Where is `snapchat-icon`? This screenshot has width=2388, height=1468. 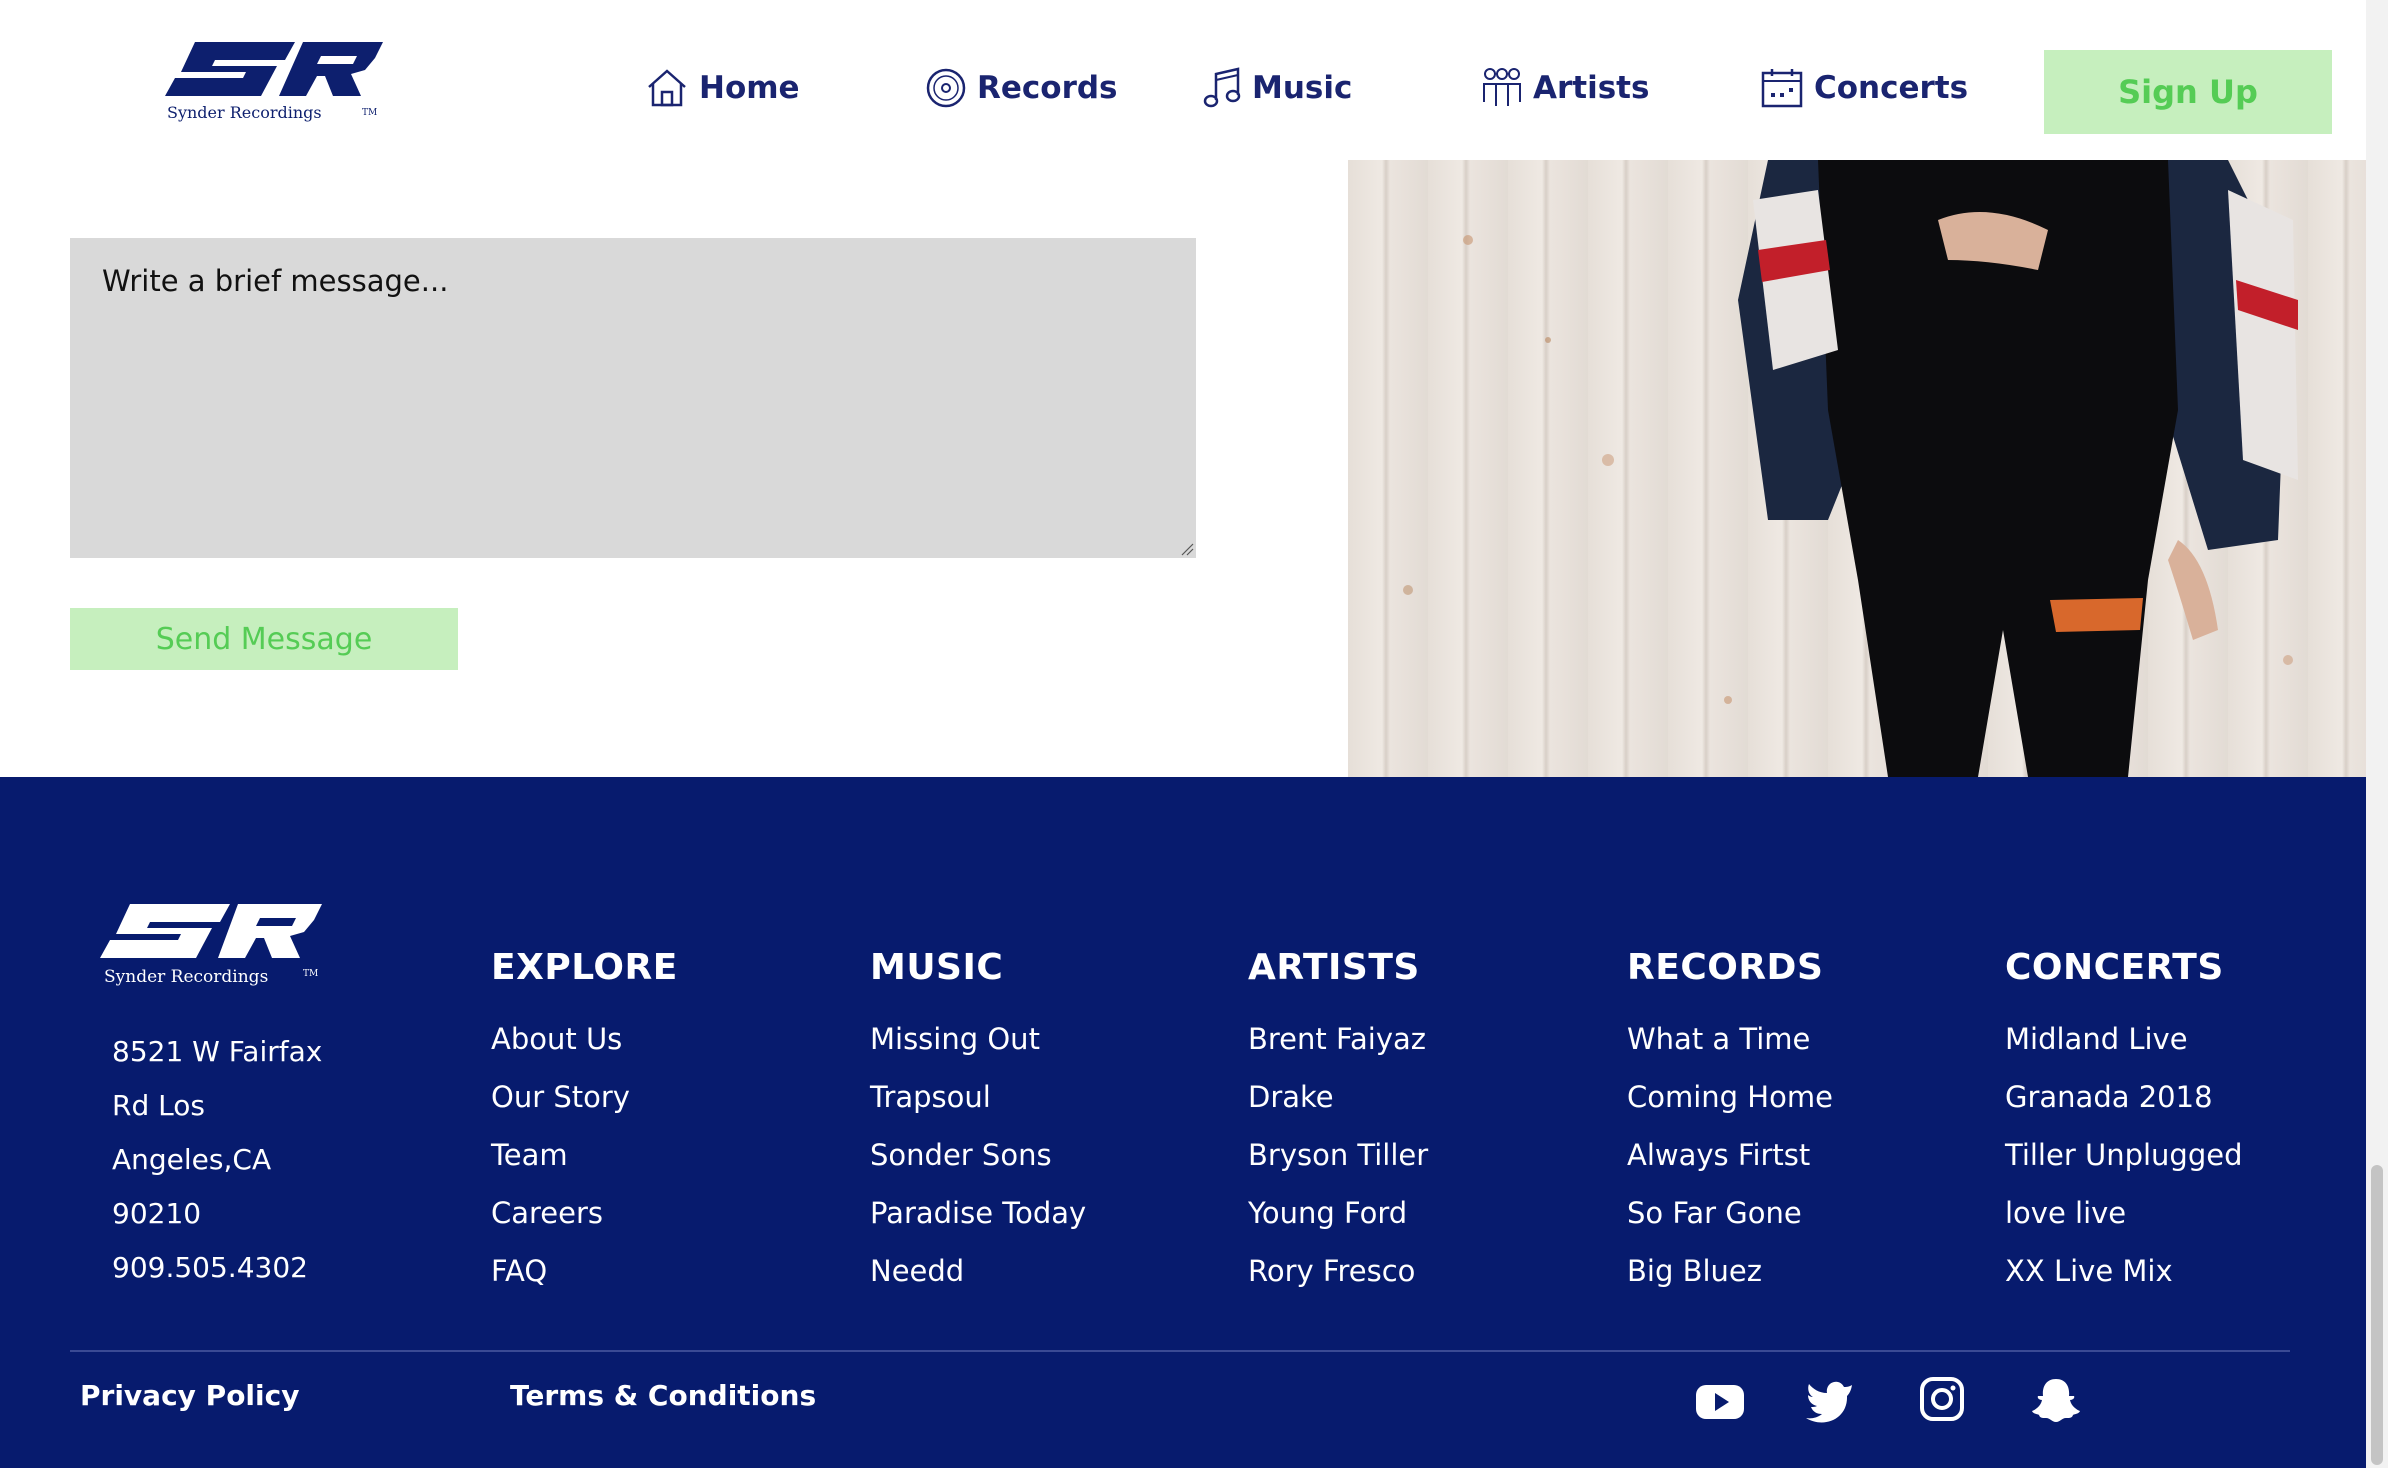
snapchat-icon is located at coordinates (2056, 1400).